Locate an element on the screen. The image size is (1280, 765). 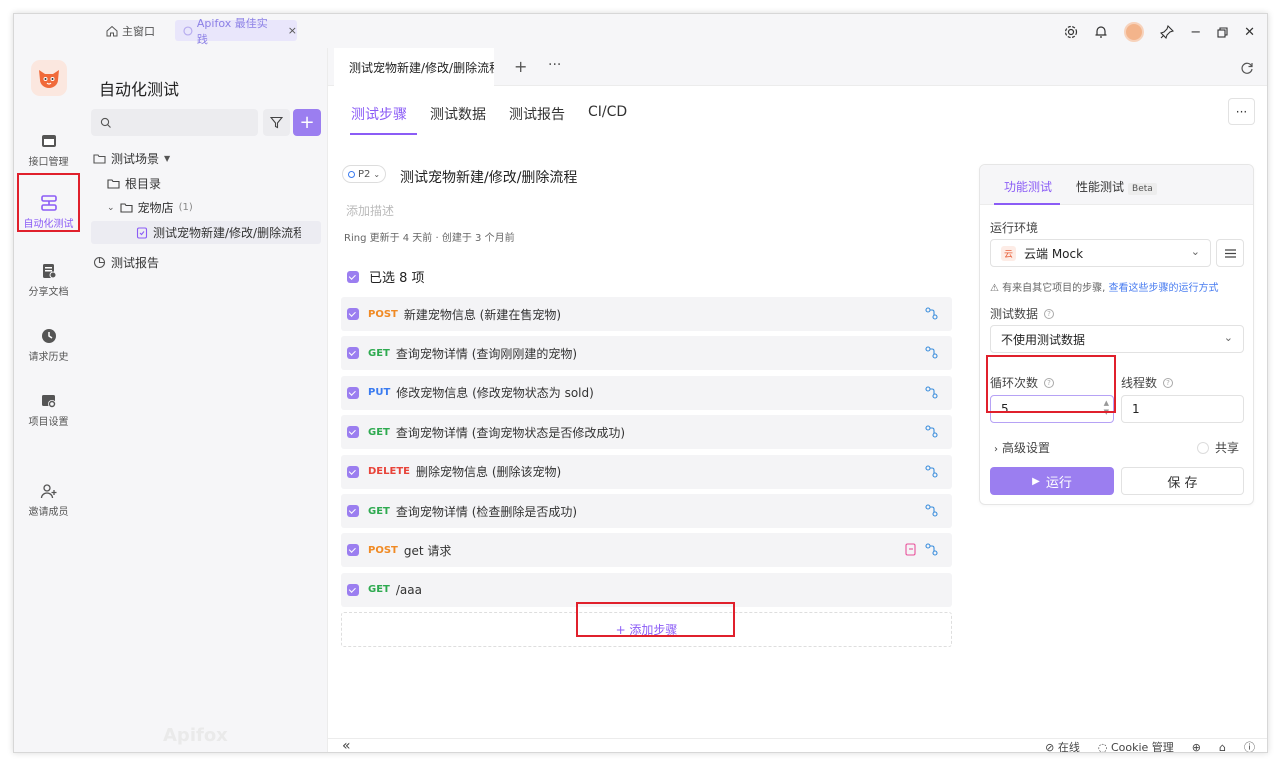
priority-selector: P2 ⌄ is located at coordinates (364, 174).